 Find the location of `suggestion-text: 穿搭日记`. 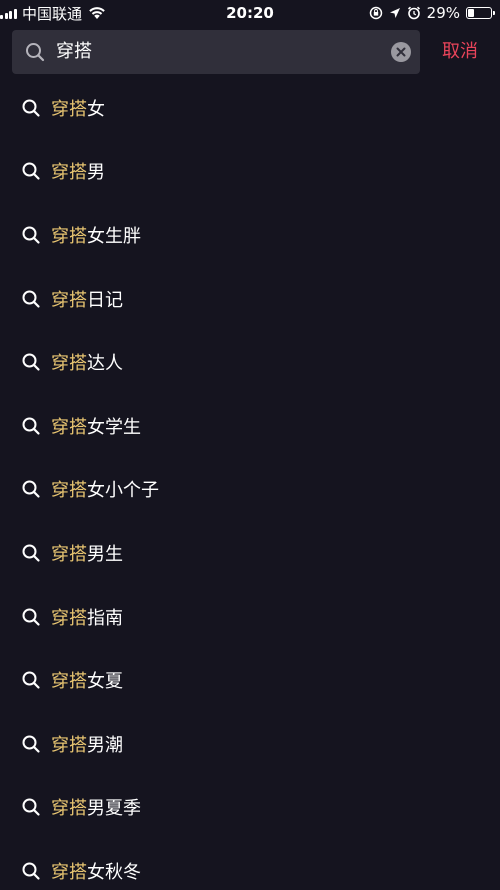

suggestion-text: 穿搭日记 is located at coordinates (87, 299).